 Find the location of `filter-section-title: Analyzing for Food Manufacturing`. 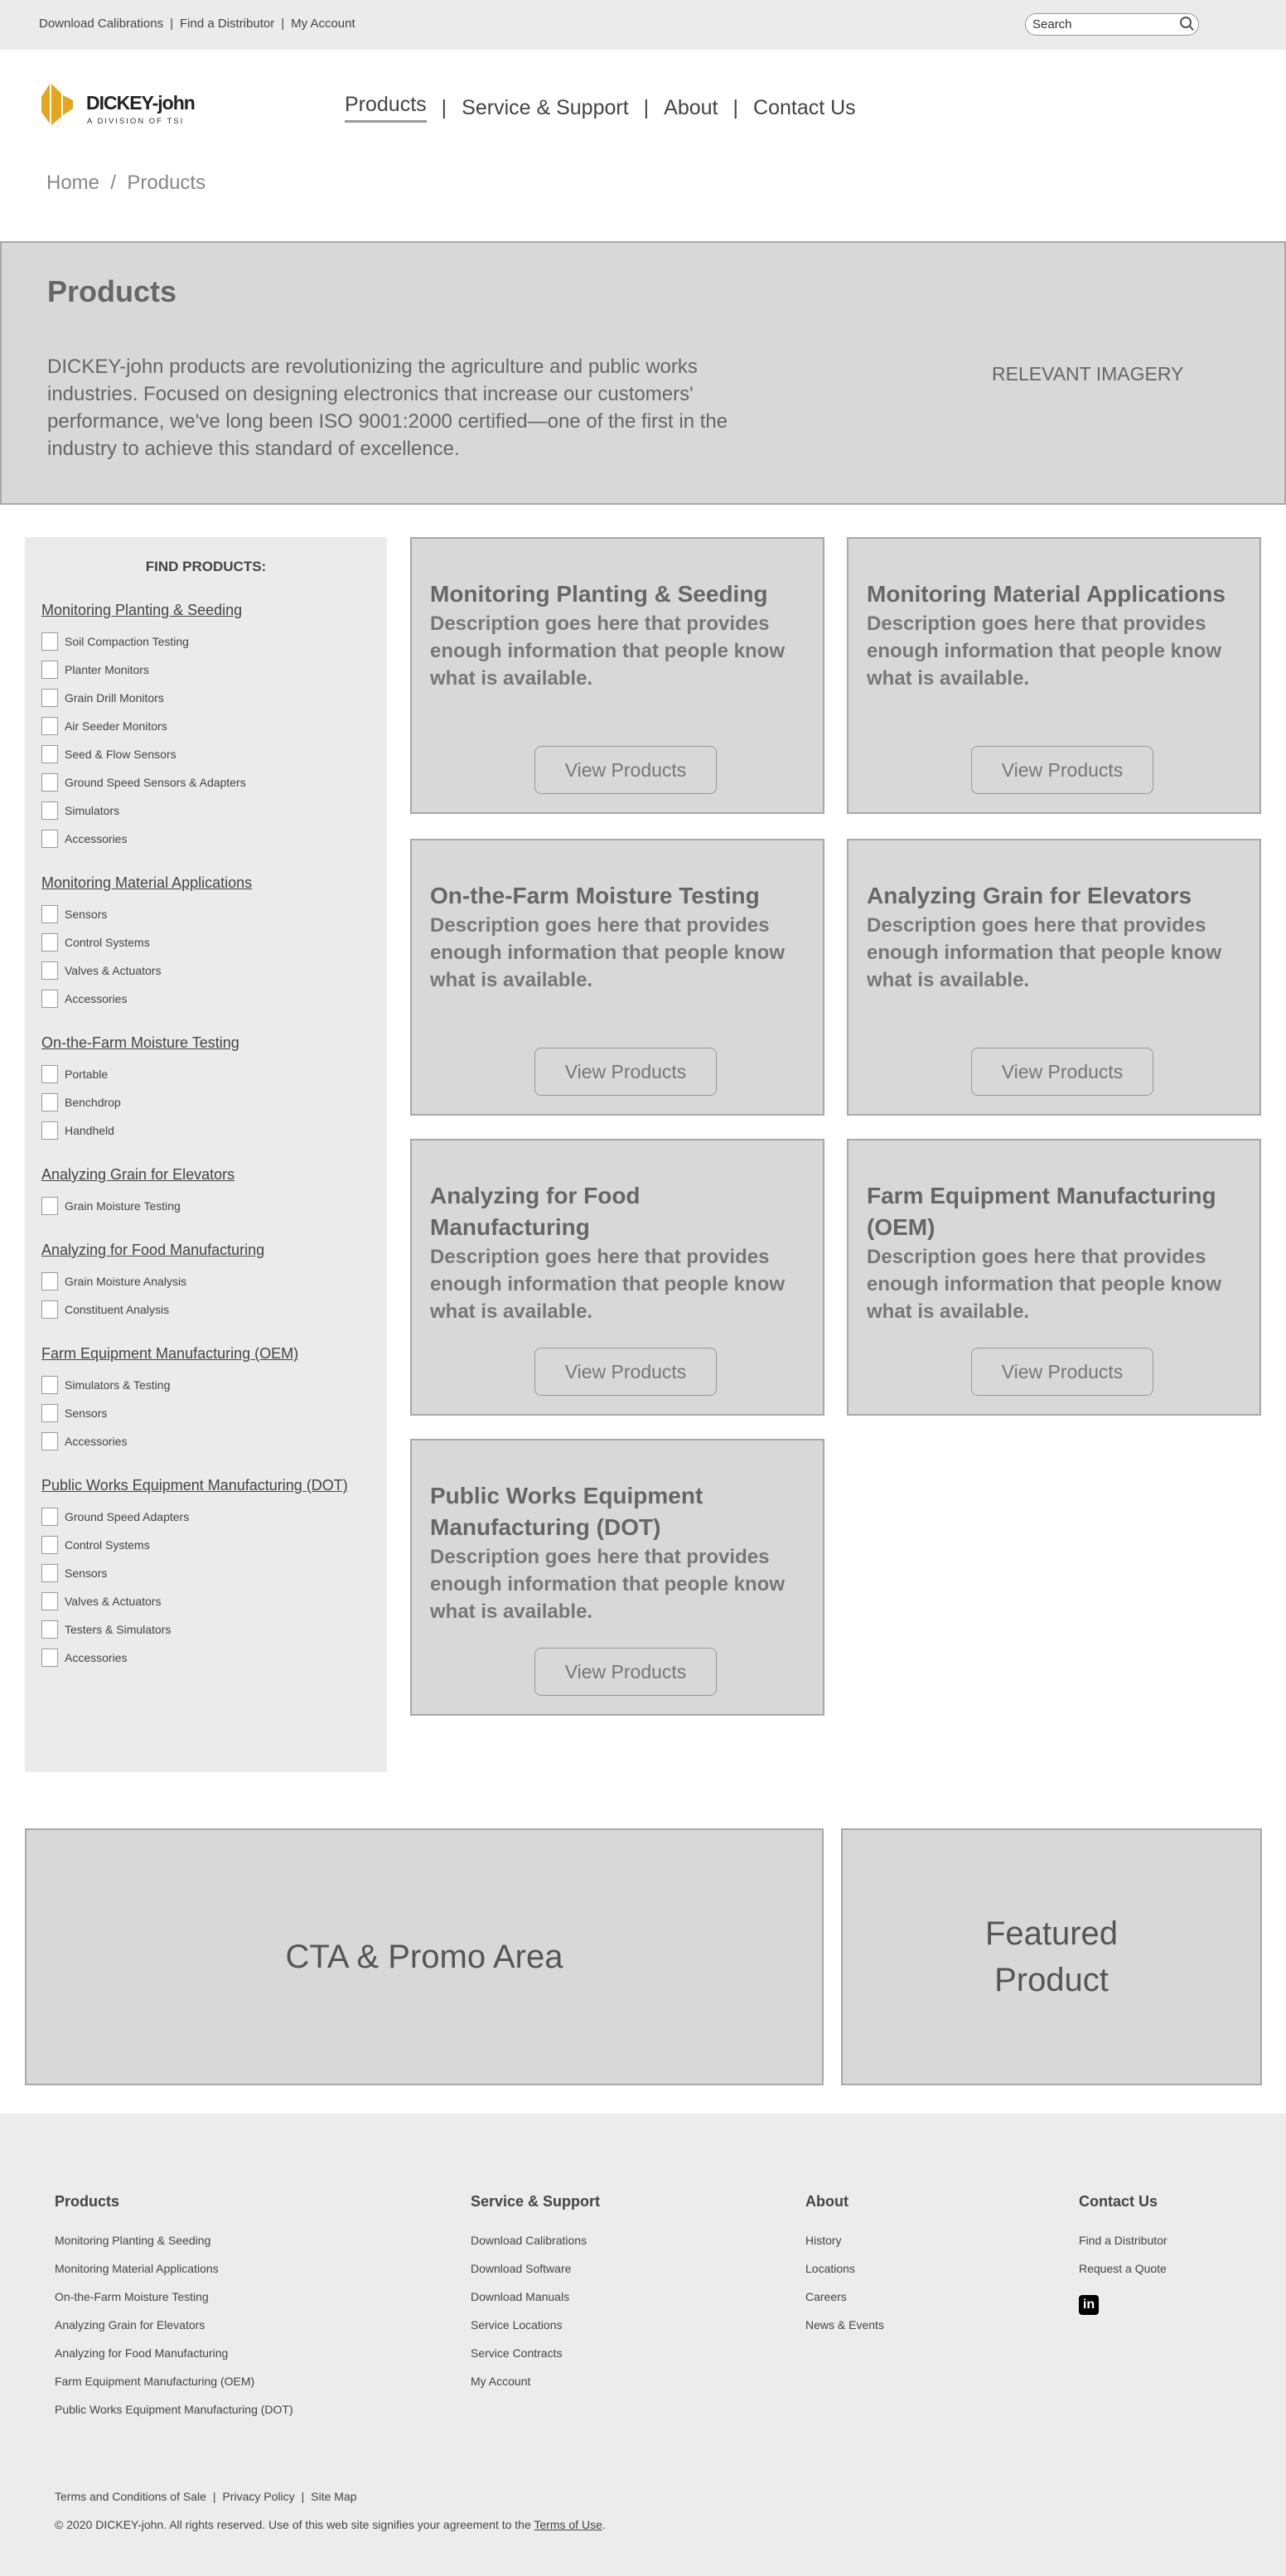

filter-section-title: Analyzing for Food Manufacturing is located at coordinates (206, 1250).